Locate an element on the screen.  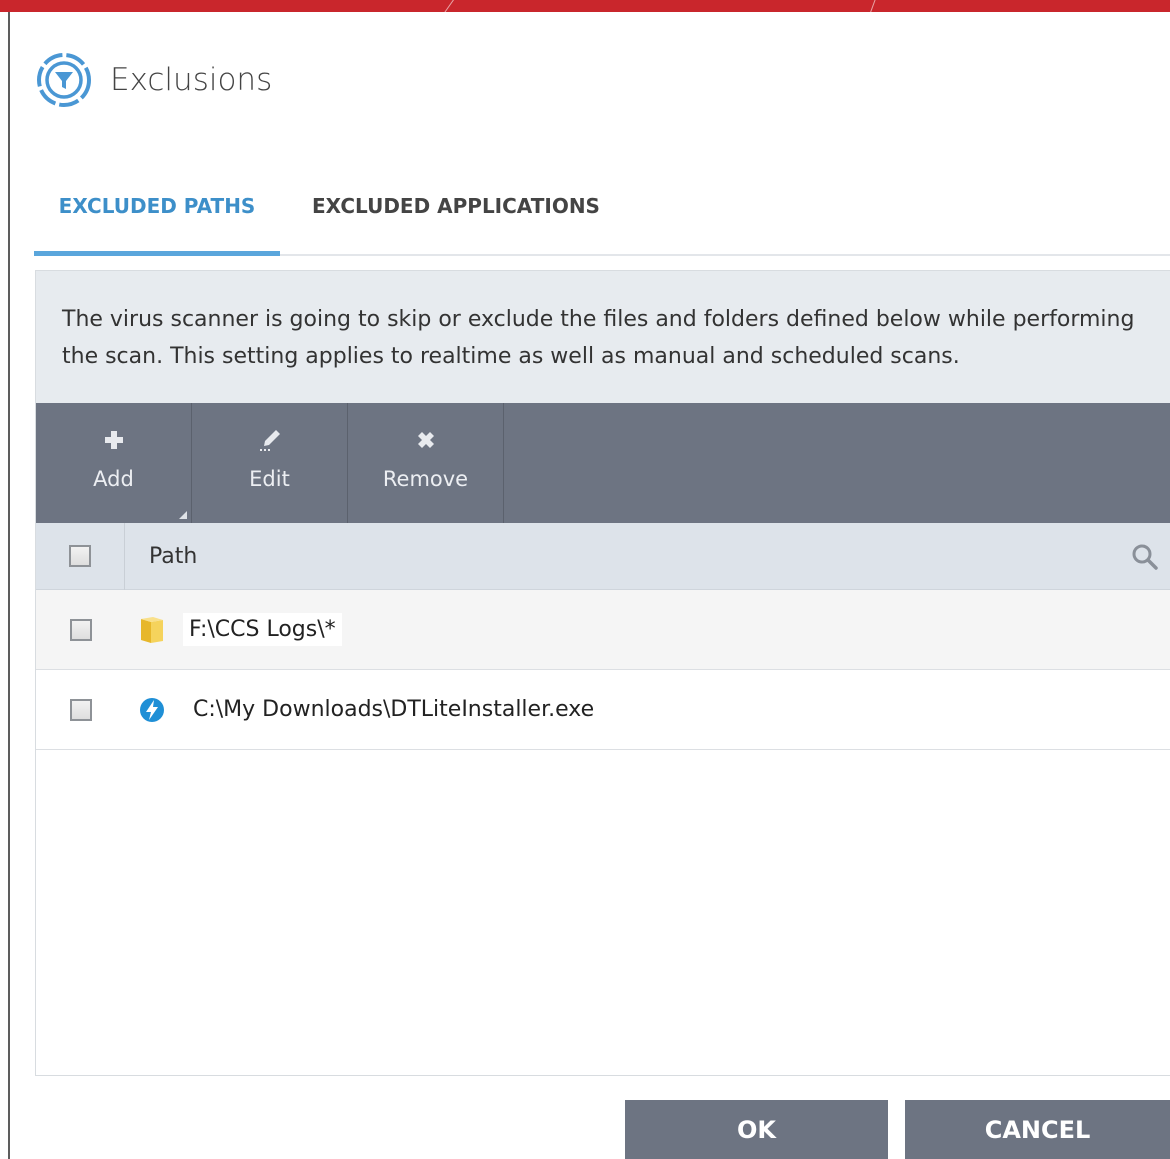
tab-bar: EXCLUDED PATHS EXCLUDED APPLICATIONS is located at coordinates (602, 219).